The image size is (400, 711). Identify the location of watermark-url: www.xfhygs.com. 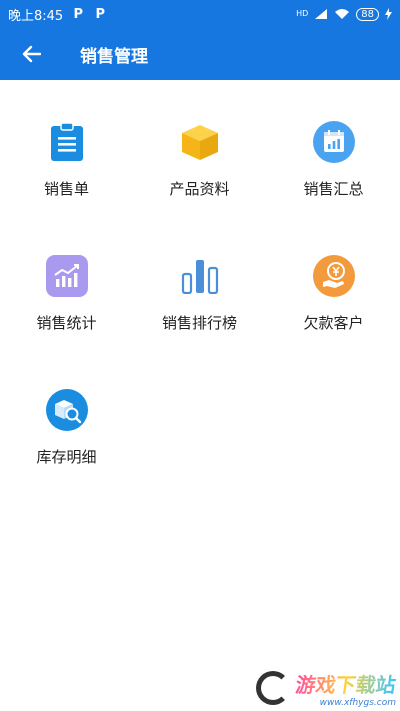
(357, 702).